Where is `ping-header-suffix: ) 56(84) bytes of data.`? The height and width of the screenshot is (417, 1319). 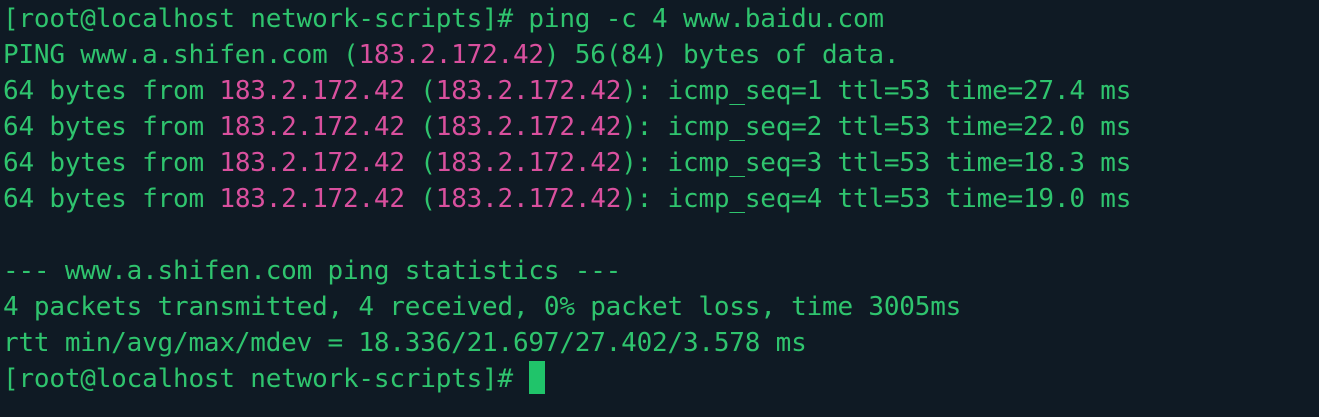 ping-header-suffix: ) 56(84) bytes of data. is located at coordinates (721, 55).